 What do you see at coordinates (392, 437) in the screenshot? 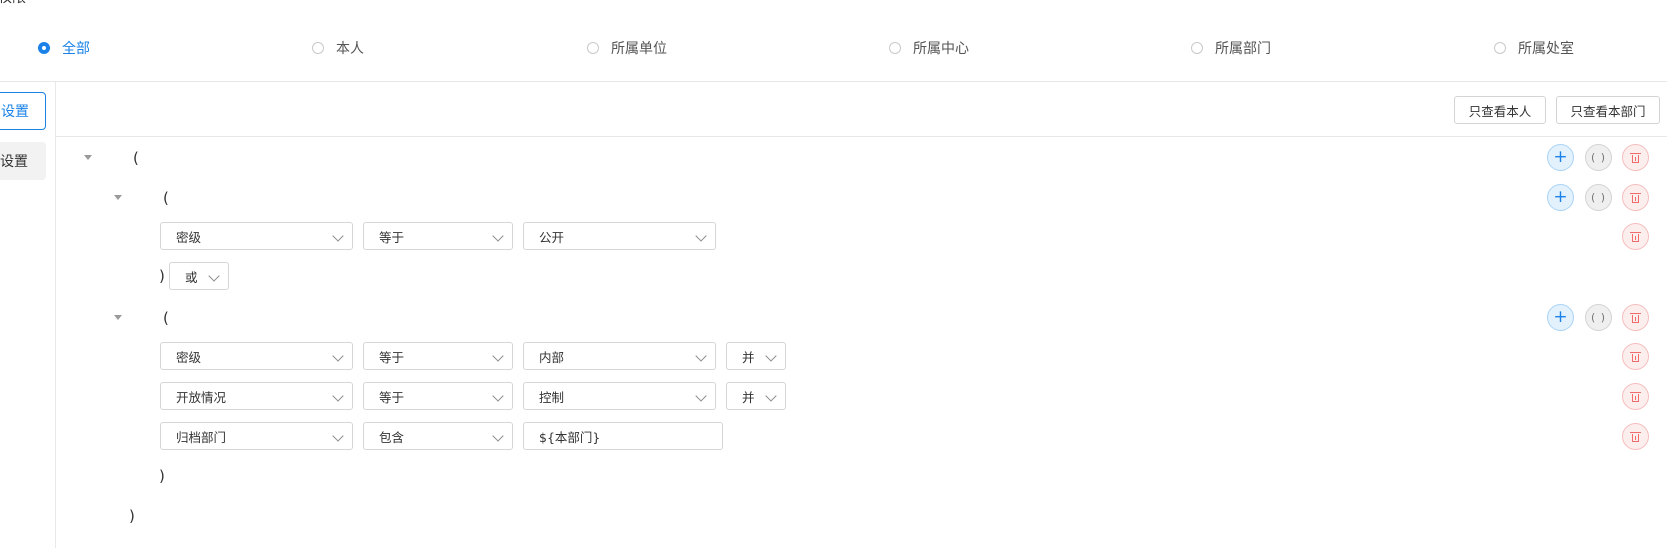
I see `operator-select-value: 包含` at bounding box center [392, 437].